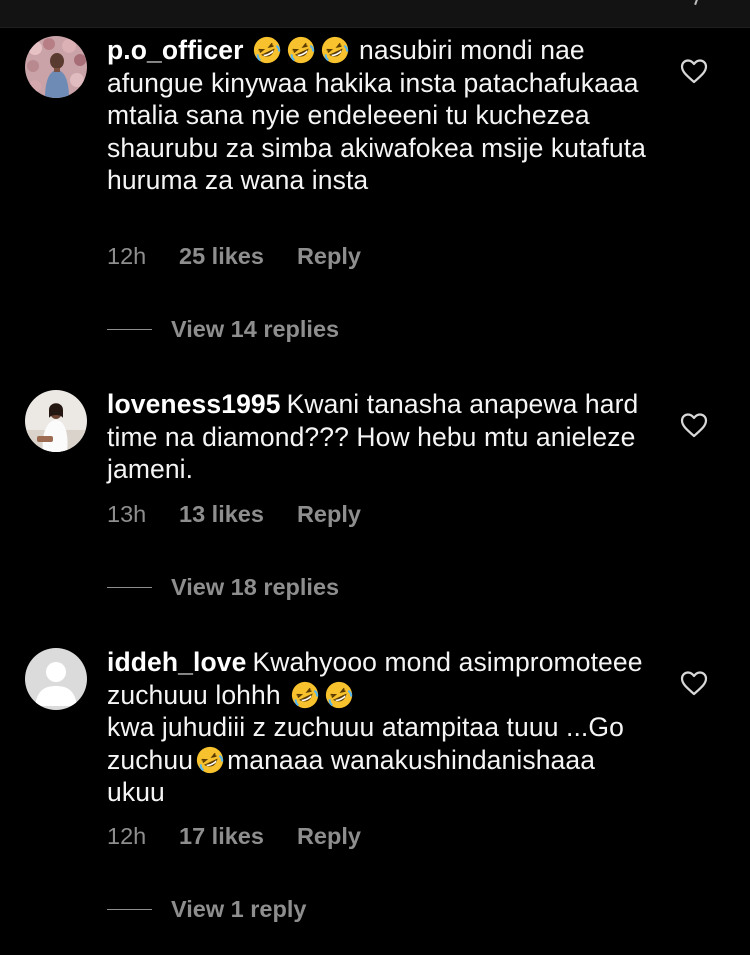  What do you see at coordinates (221, 256) in the screenshot?
I see `likes-count: 25 likes` at bounding box center [221, 256].